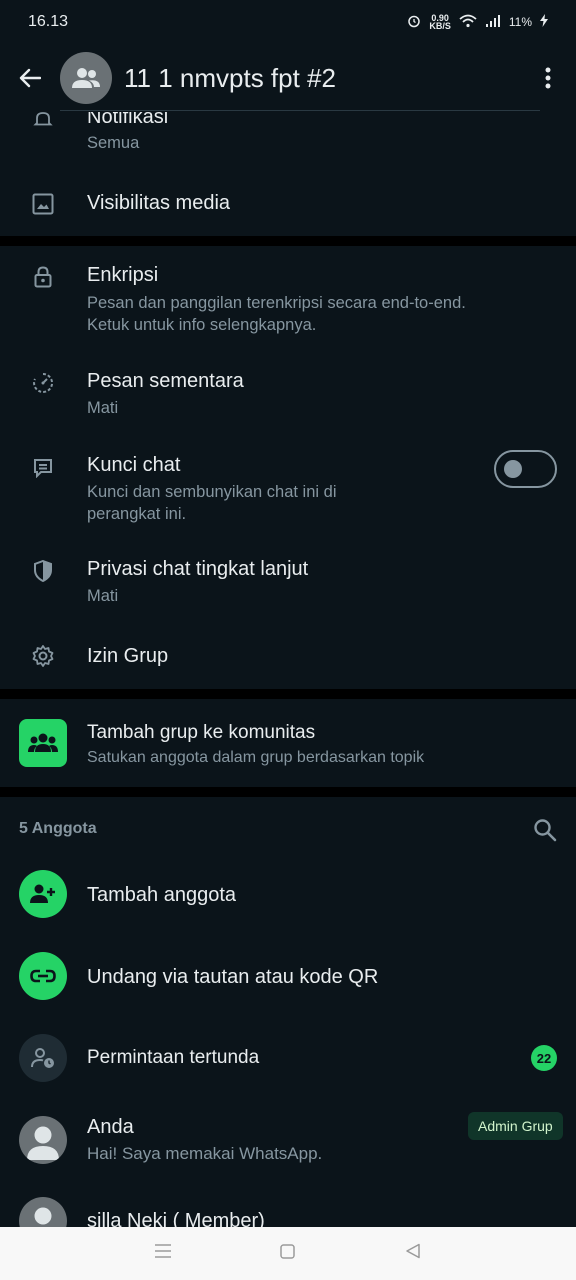 The image size is (576, 1280). Describe the element at coordinates (544, 1058) in the screenshot. I see `pending-count-badge: 22` at that location.